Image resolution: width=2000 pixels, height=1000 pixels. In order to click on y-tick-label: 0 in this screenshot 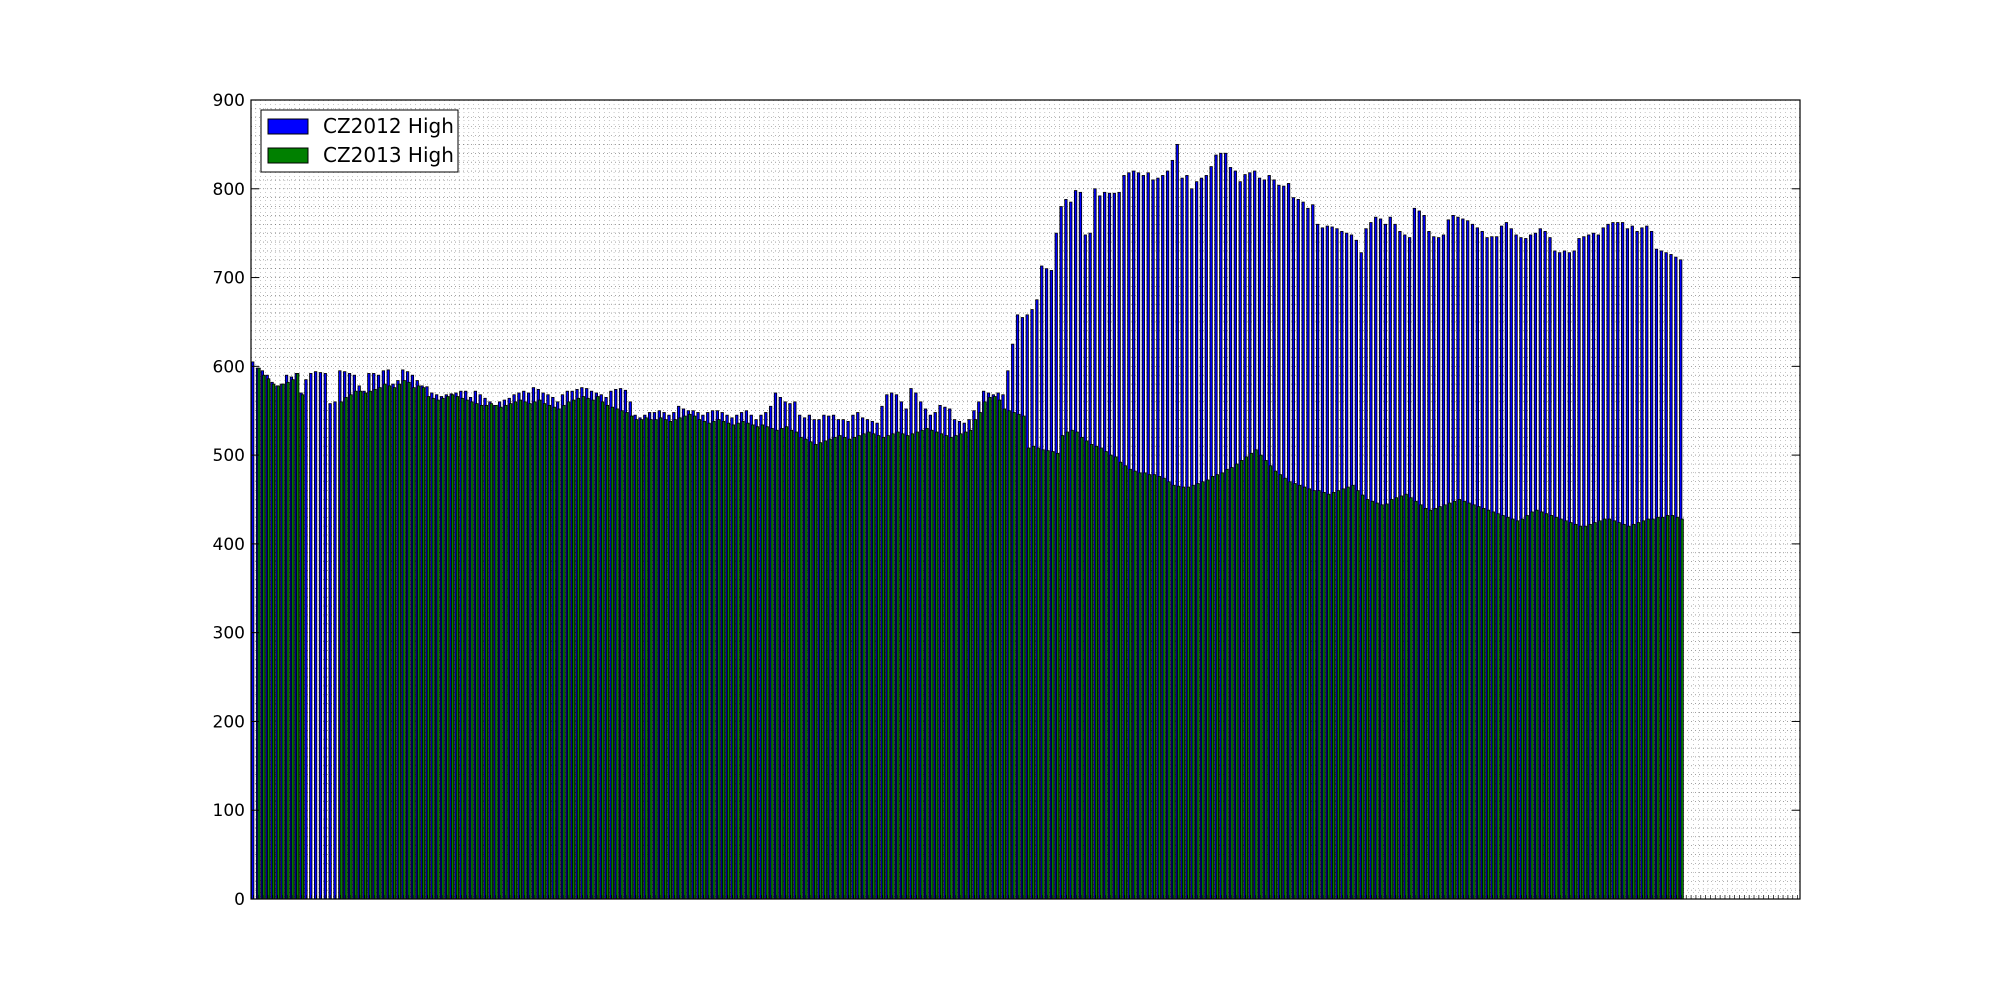, I will do `click(239, 900)`.